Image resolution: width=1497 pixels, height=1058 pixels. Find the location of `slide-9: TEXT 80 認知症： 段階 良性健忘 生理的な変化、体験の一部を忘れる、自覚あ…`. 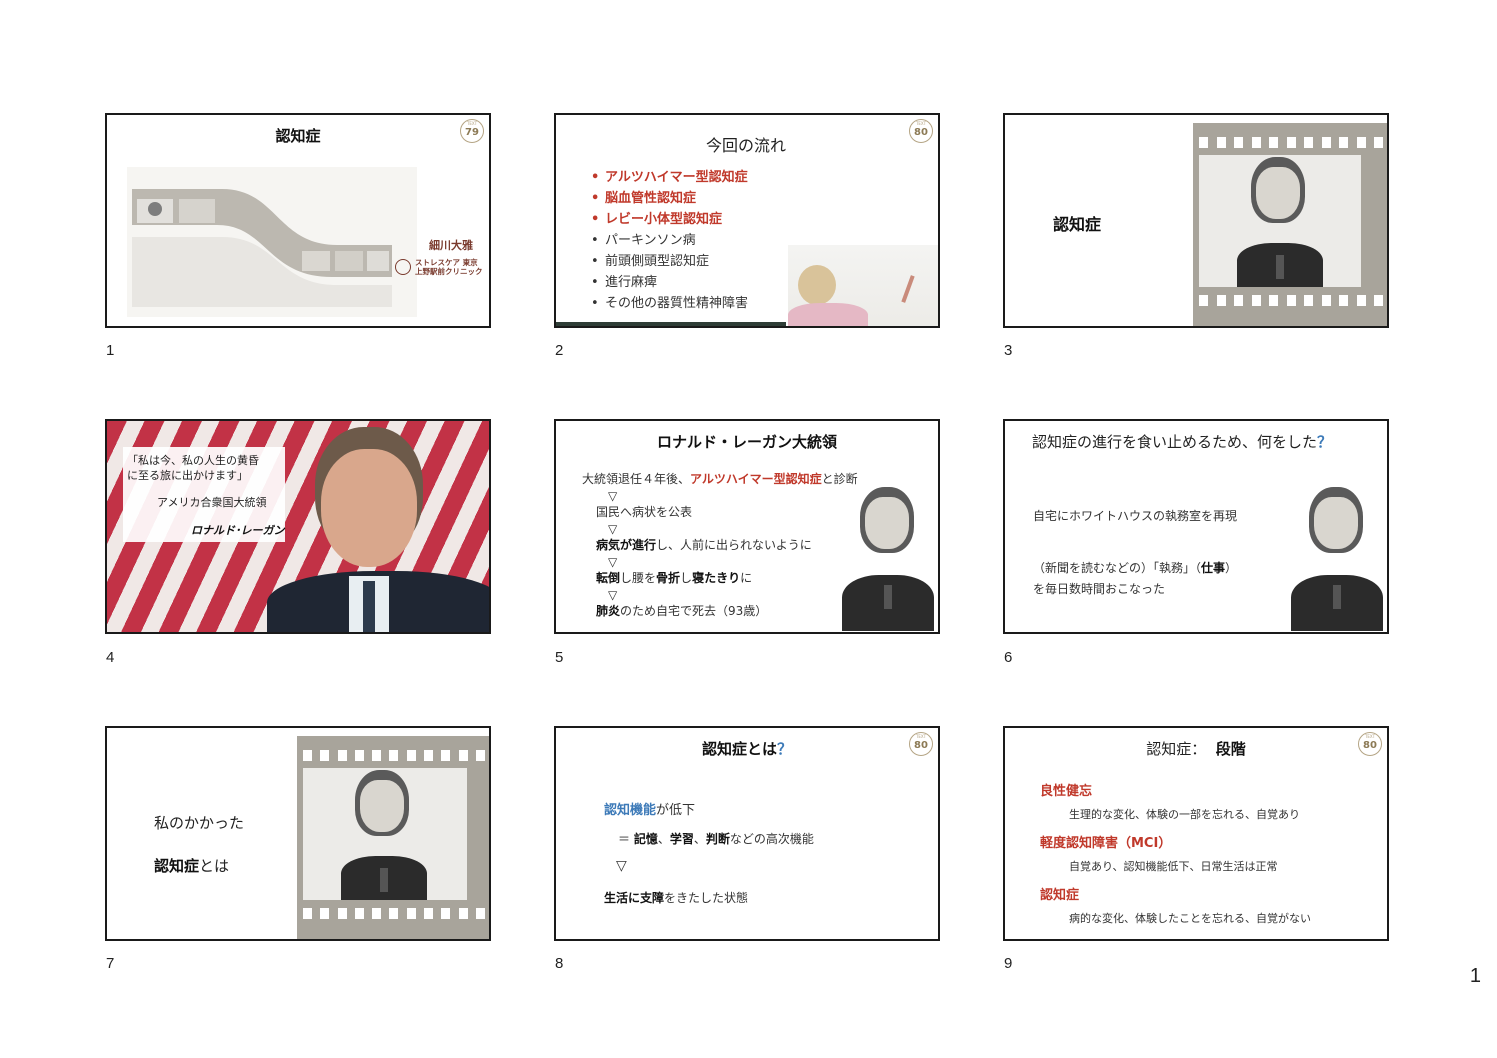

slide-9: TEXT 80 認知症： 段階 良性健忘 生理的な変化、体験の一部を忘れる、自覚あ… is located at coordinates (1196, 833).